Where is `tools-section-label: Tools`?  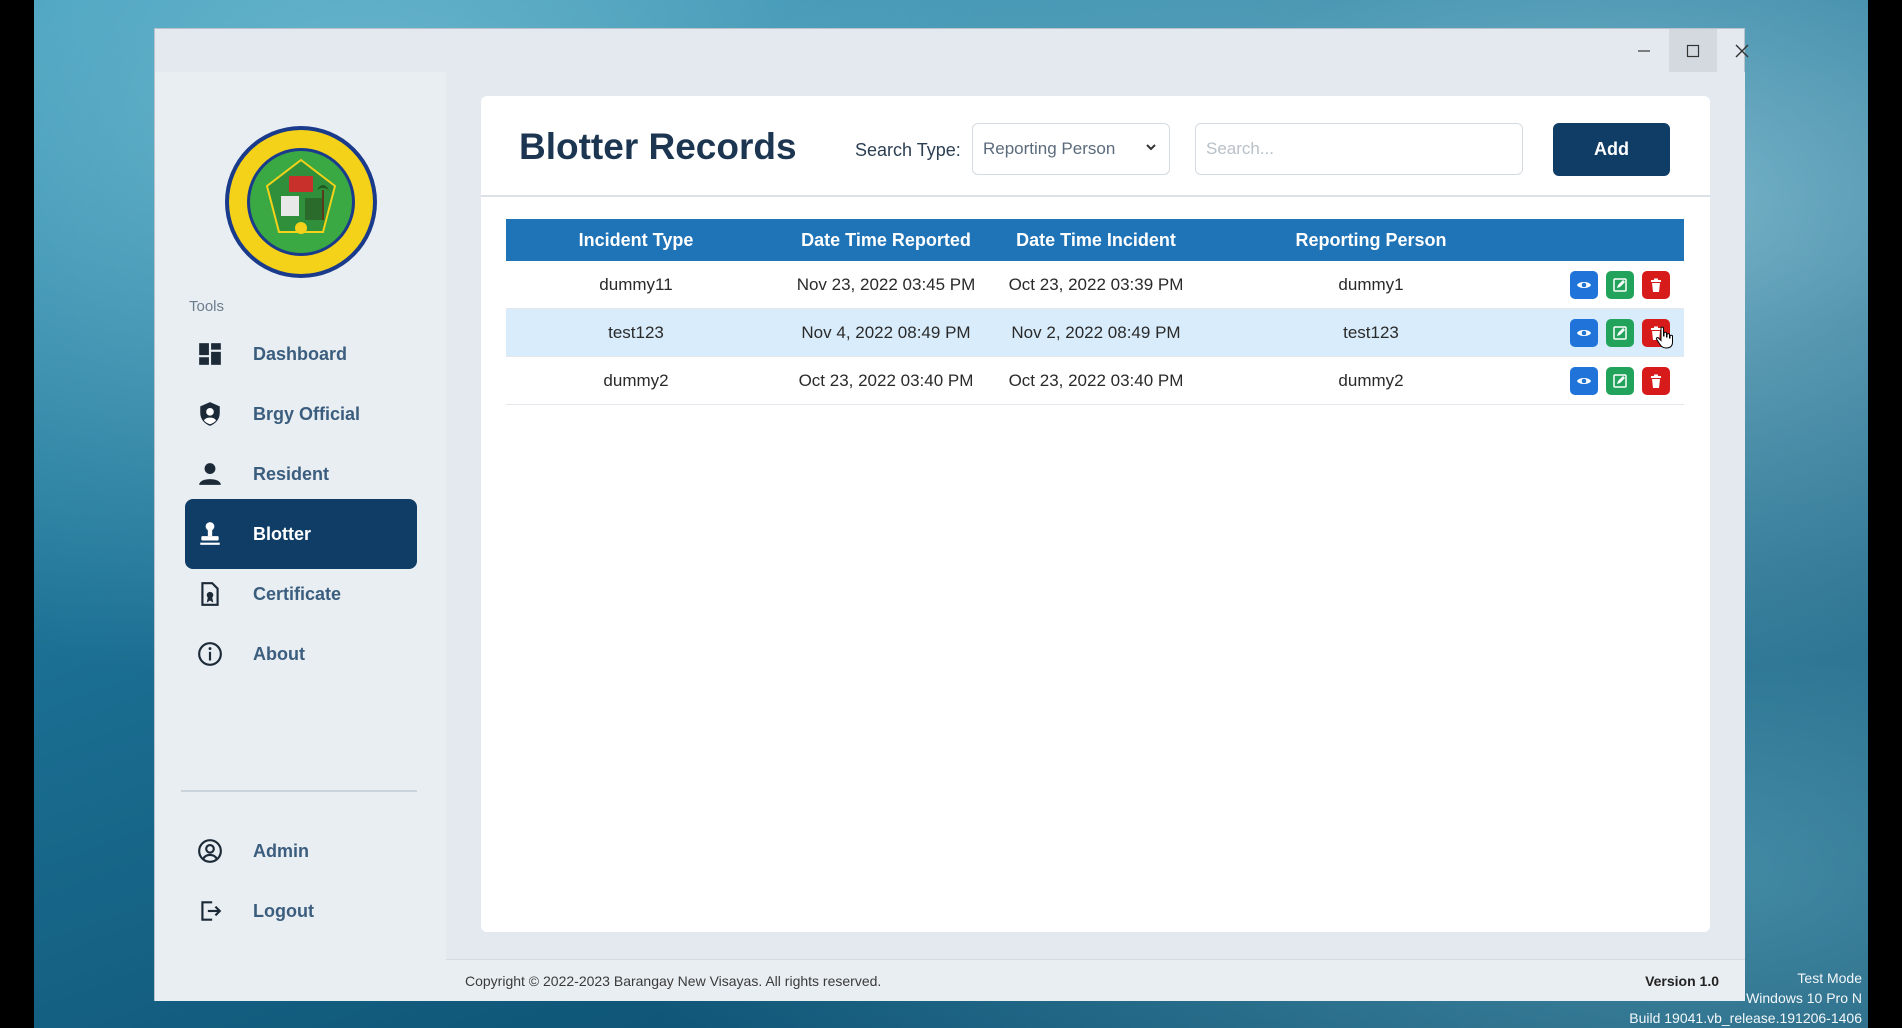
tools-section-label: Tools is located at coordinates (207, 306).